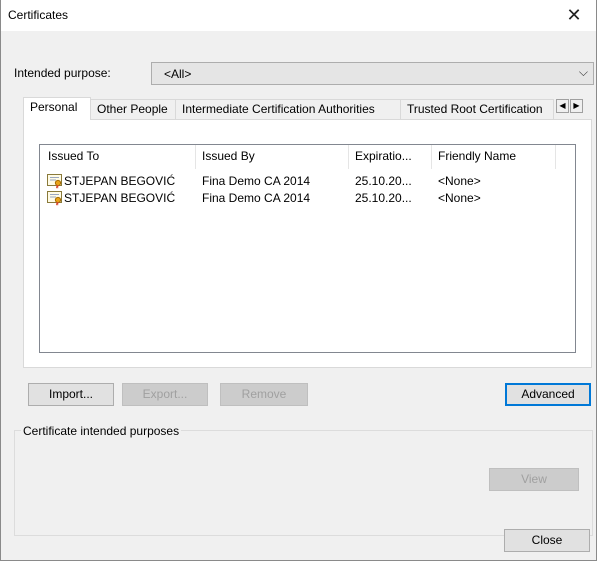  I want to click on tab-label: Intermediate Certification Authorities, so click(278, 109).